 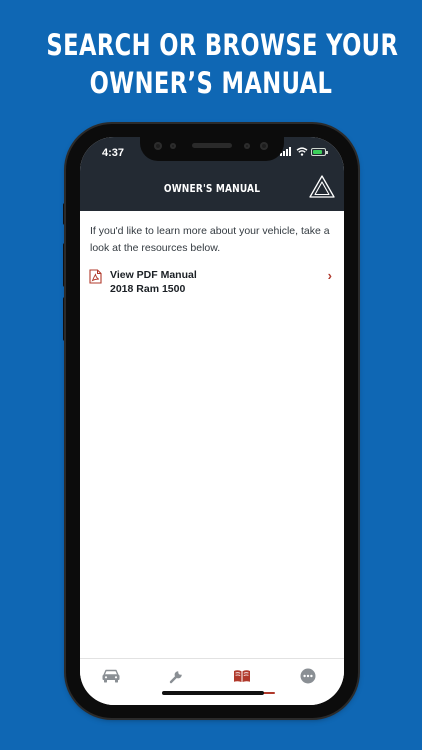 What do you see at coordinates (222, 45) in the screenshot?
I see `headline-line-1: SEARCH OR BROWSE YOUR` at bounding box center [222, 45].